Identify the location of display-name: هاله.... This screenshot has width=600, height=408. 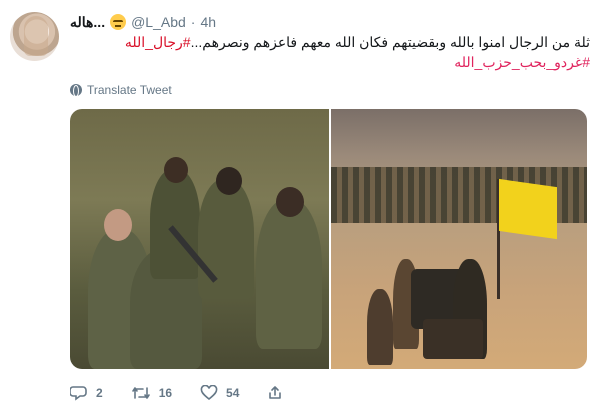
(87, 22).